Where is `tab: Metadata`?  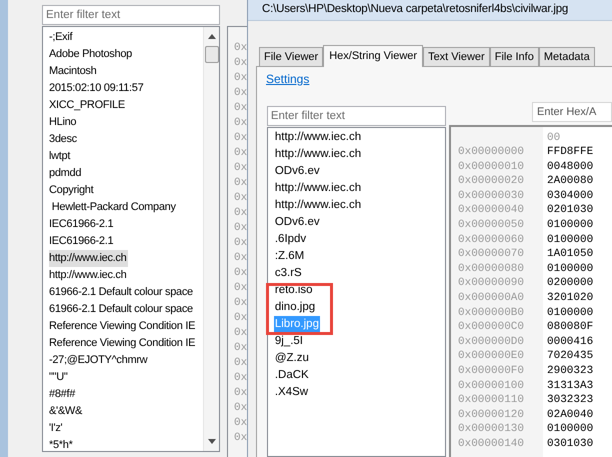
tab: Metadata is located at coordinates (566, 56).